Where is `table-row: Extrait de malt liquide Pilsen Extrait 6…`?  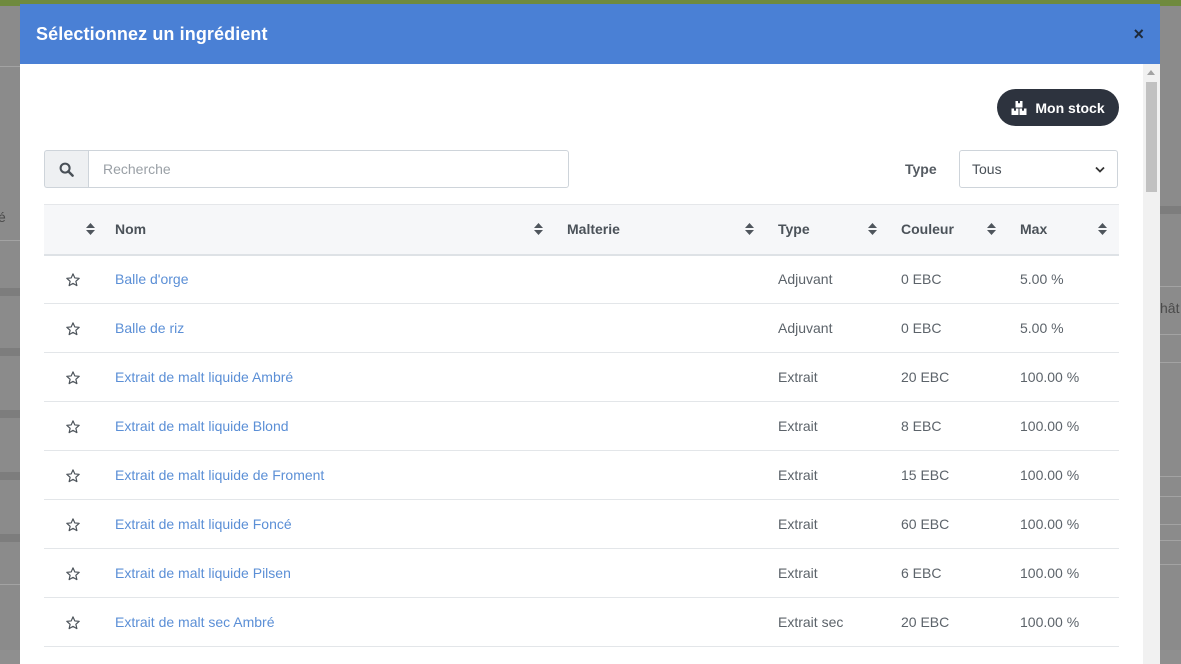
table-row: Extrait de malt liquide Pilsen Extrait 6… is located at coordinates (581, 573).